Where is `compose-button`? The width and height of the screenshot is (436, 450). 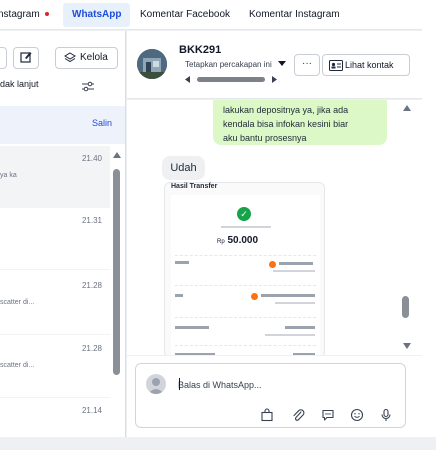 compose-button is located at coordinates (26, 58).